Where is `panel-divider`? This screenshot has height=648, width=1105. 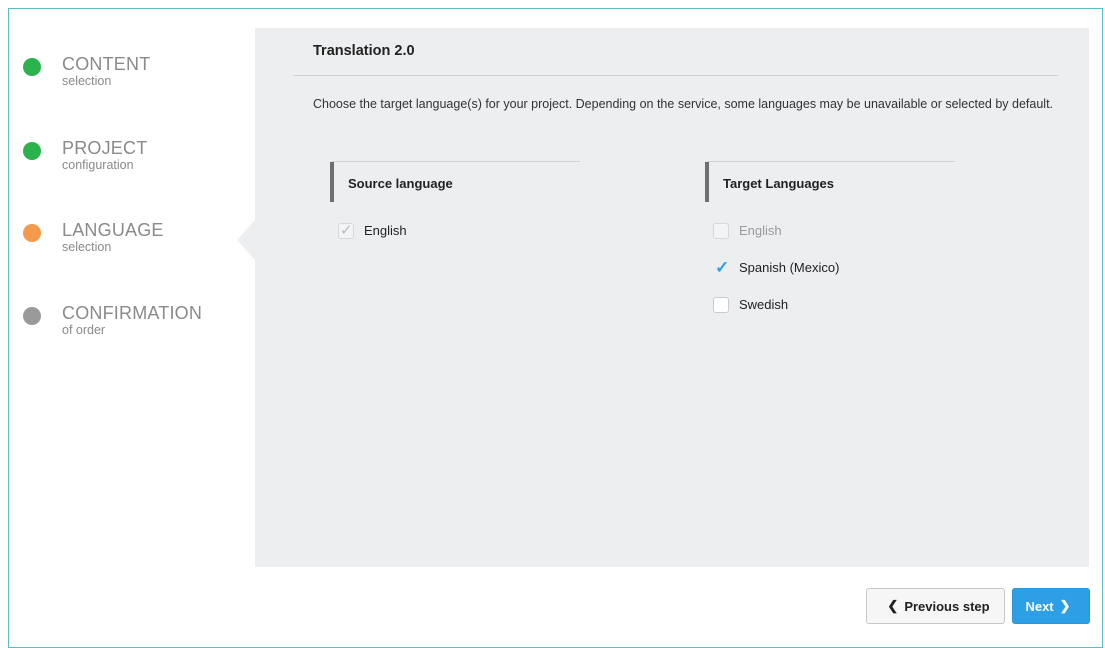
panel-divider is located at coordinates (675, 75).